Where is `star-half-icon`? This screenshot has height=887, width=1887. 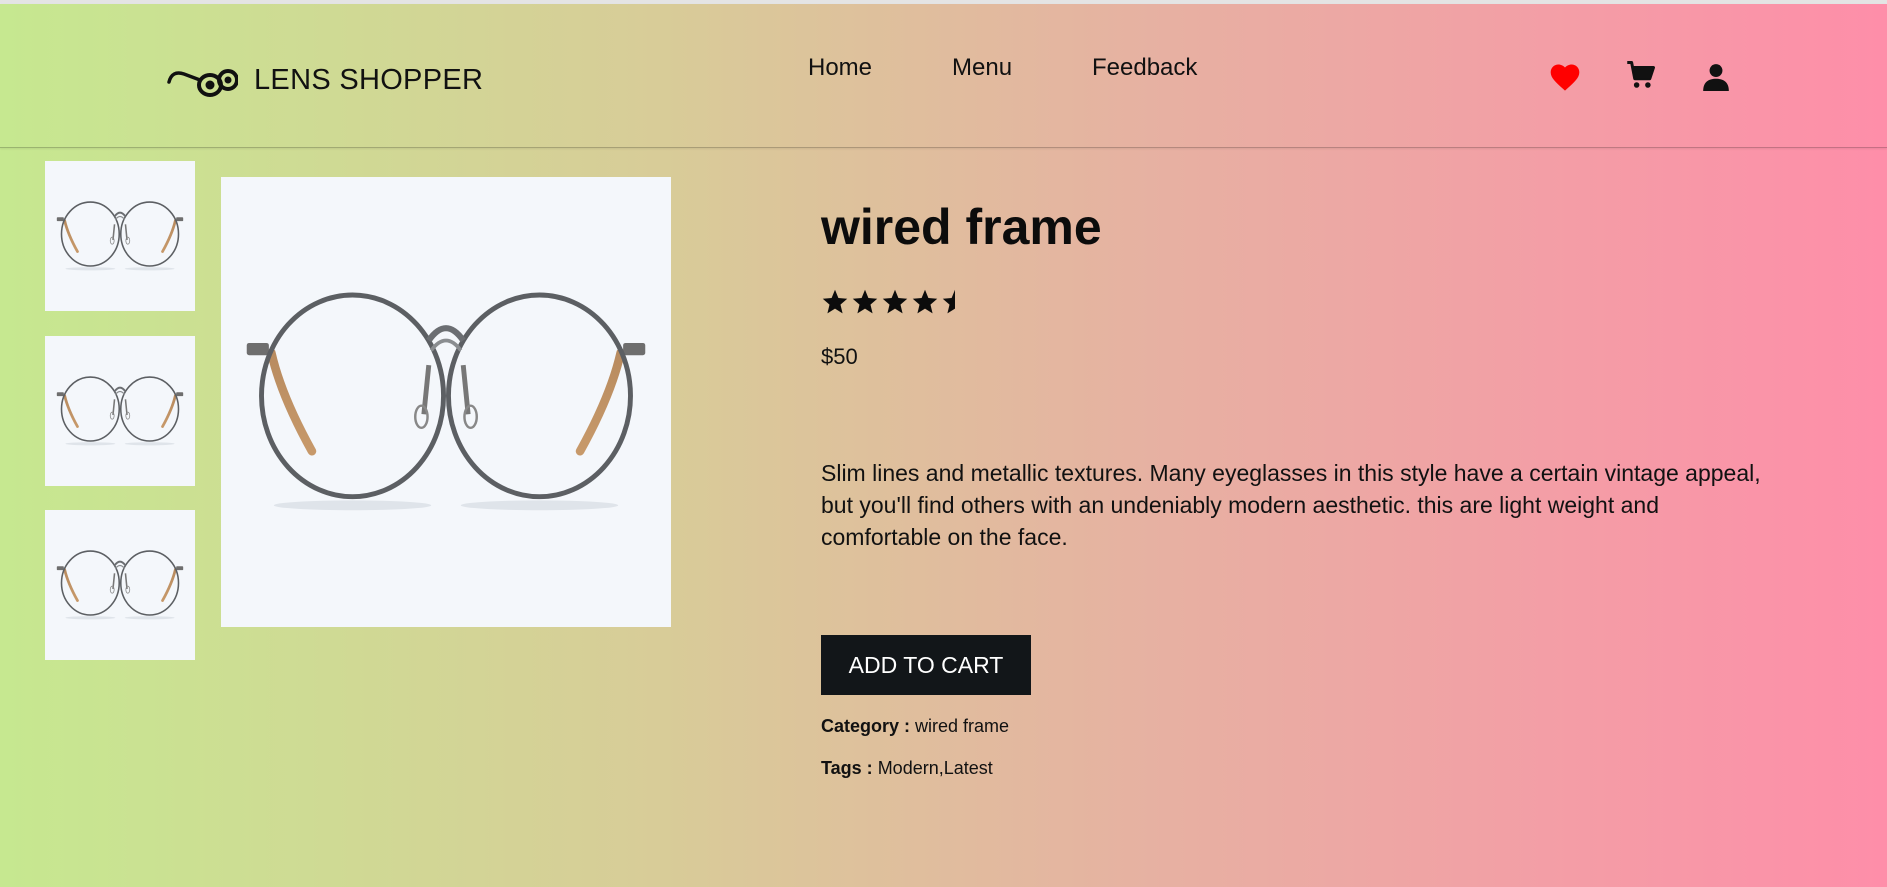
star-half-icon is located at coordinates (948, 301).